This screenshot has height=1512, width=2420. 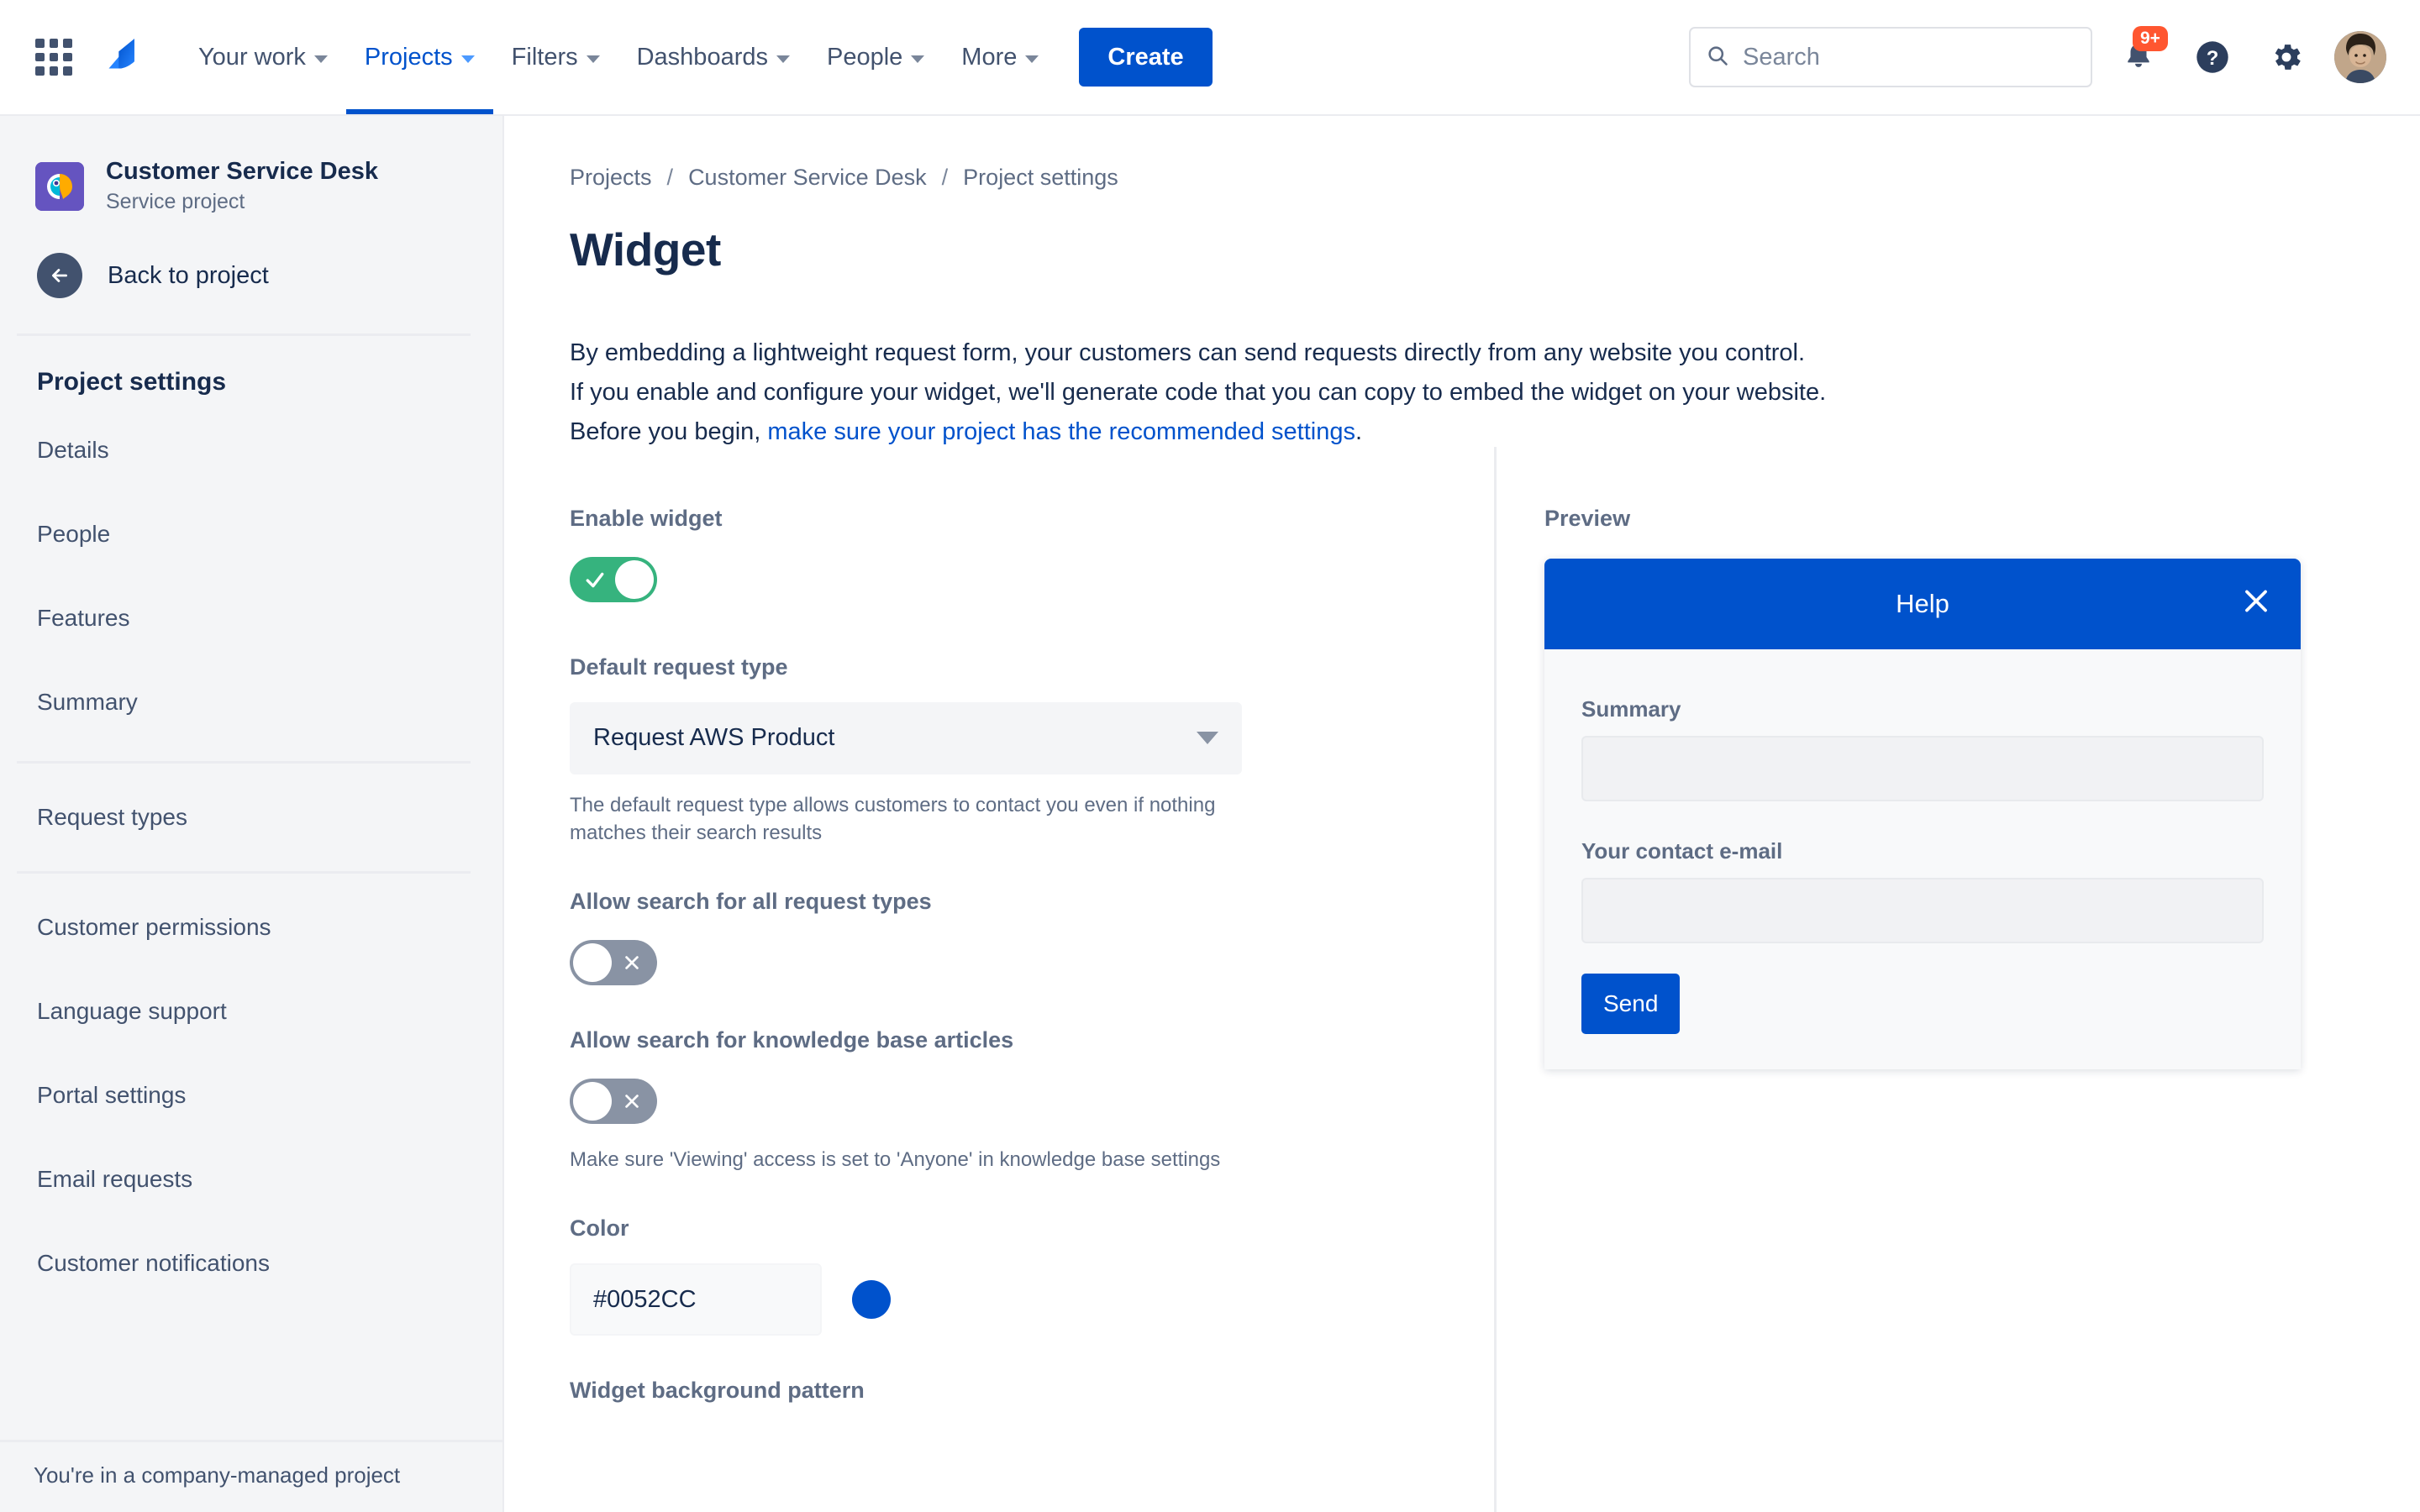 I want to click on nav-item-filters: Filters, so click(x=555, y=57).